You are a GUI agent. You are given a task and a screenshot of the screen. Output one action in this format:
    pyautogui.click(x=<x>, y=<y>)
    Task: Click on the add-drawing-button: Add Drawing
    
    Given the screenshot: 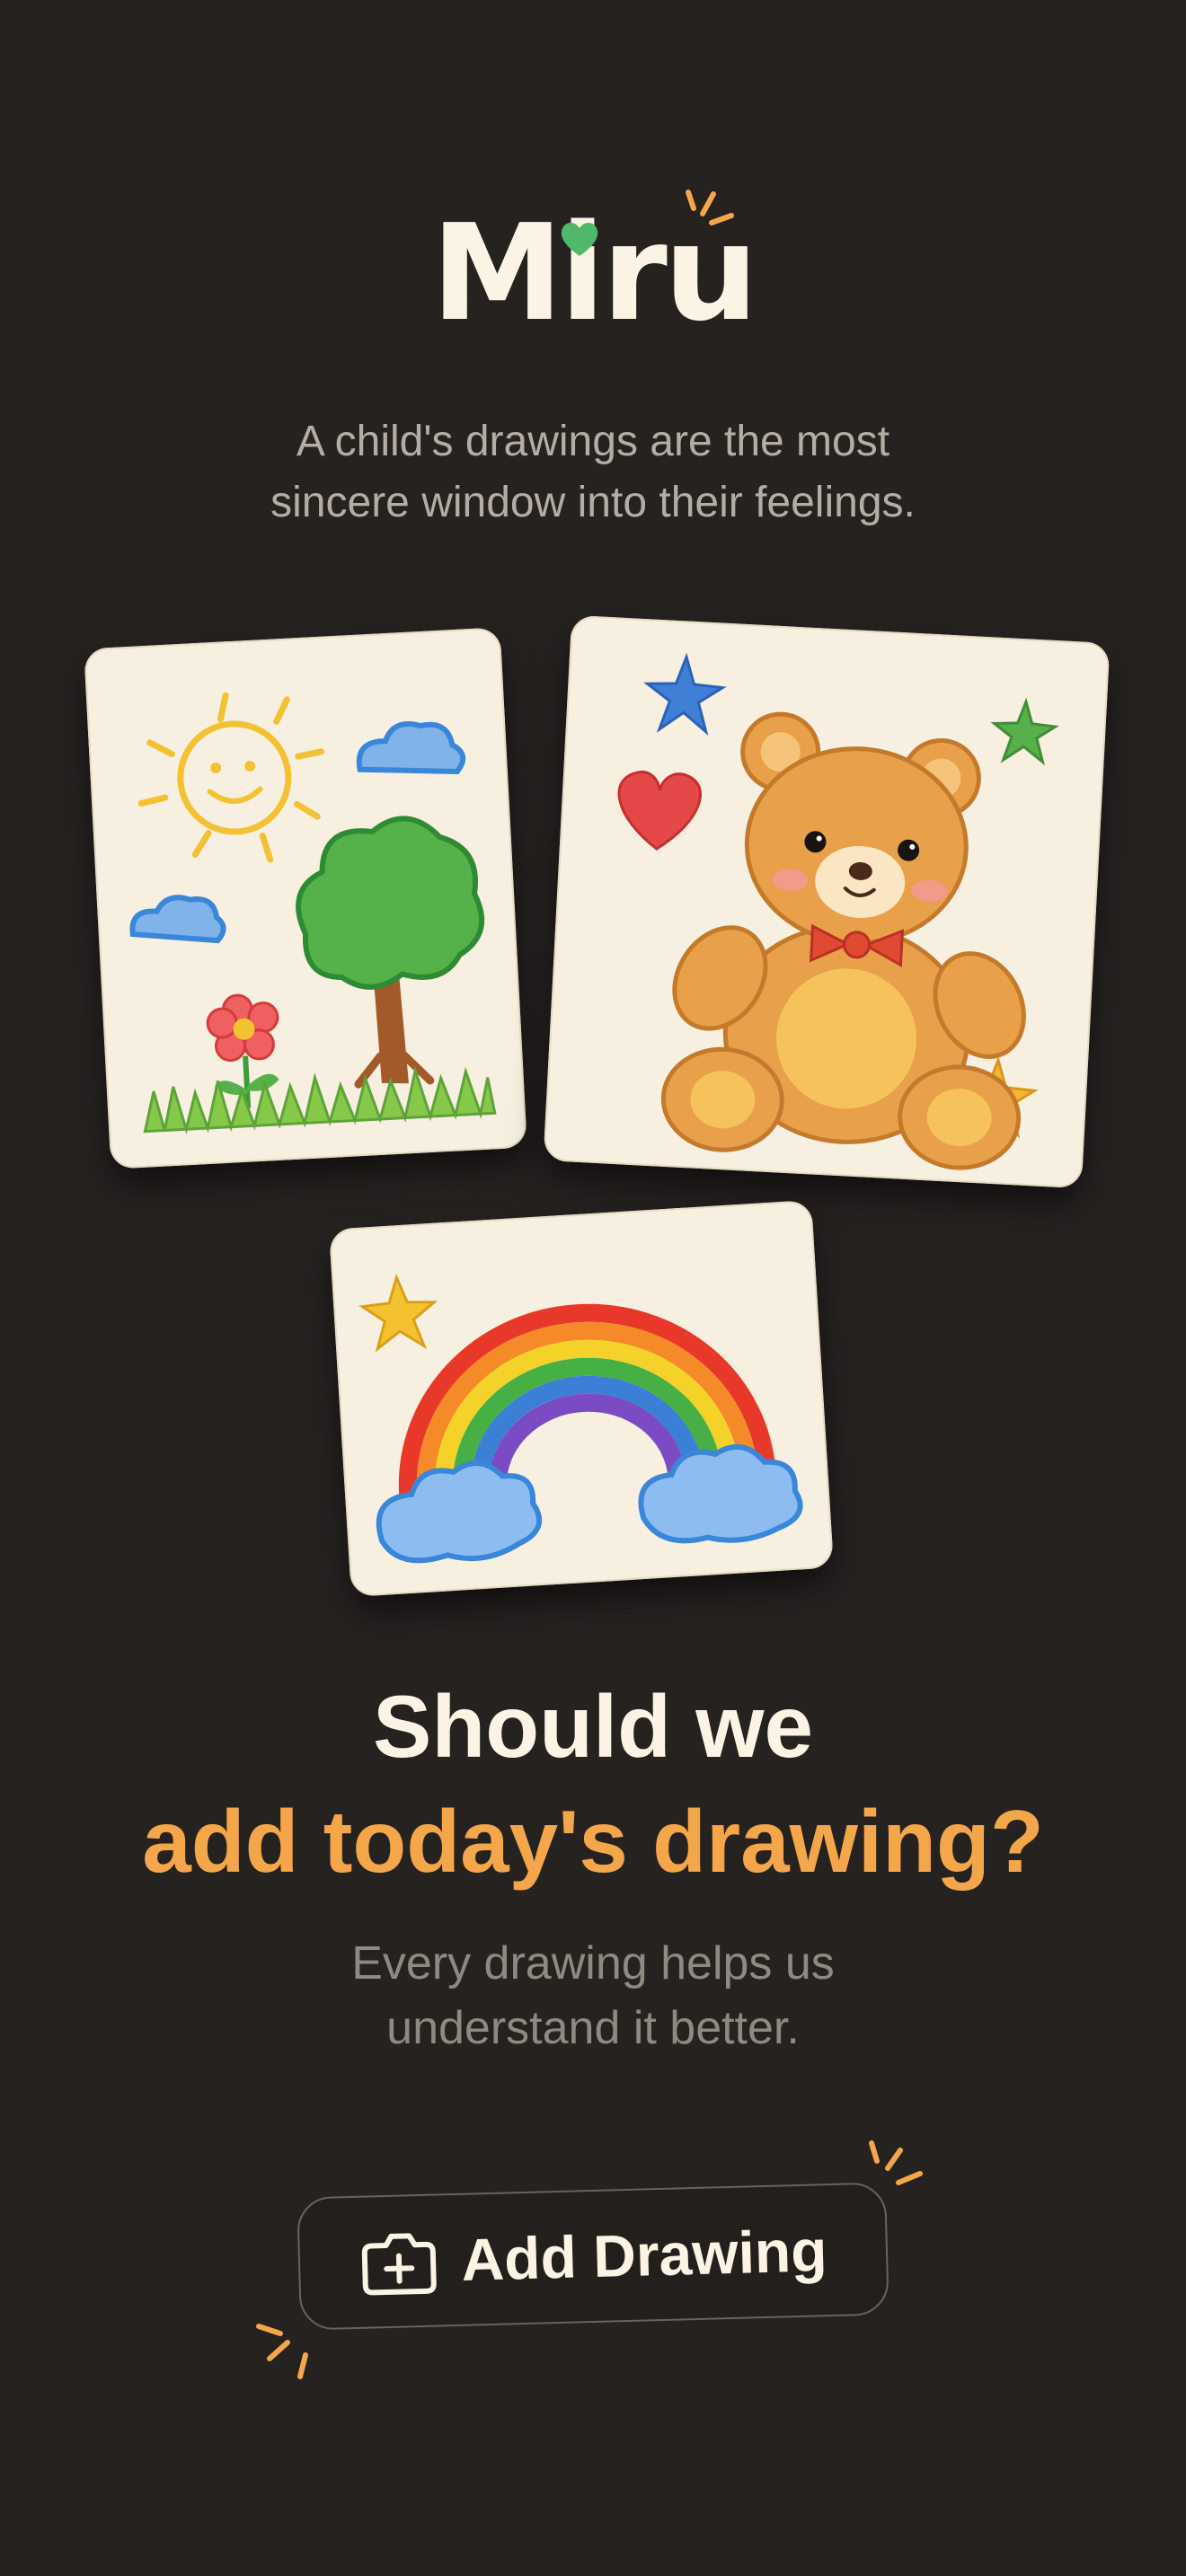 What is the action you would take?
    pyautogui.click(x=593, y=2256)
    